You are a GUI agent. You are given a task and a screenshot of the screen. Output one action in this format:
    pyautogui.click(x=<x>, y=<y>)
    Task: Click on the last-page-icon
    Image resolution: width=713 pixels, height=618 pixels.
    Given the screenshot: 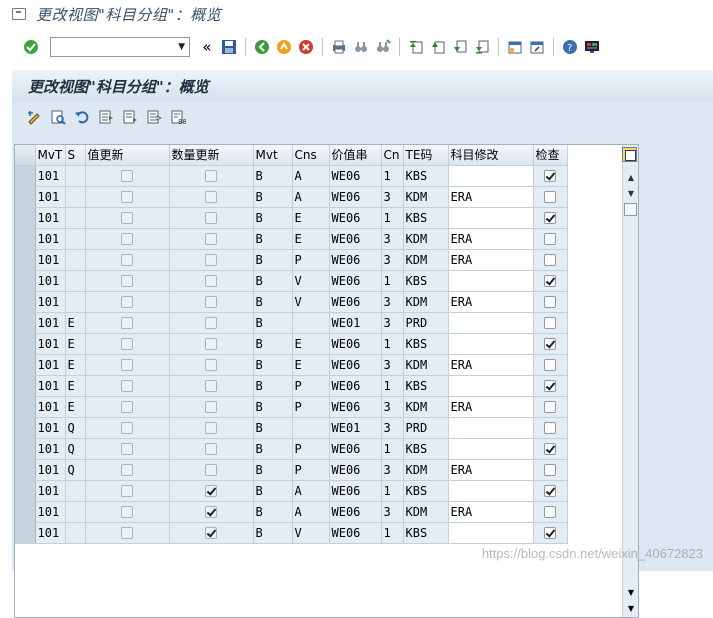 What is the action you would take?
    pyautogui.click(x=482, y=47)
    